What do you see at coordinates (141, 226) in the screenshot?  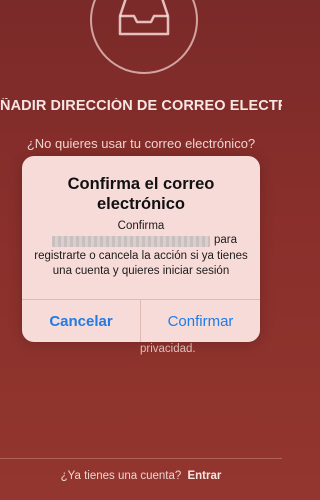 I see `dialog-message-intro: Confirma` at bounding box center [141, 226].